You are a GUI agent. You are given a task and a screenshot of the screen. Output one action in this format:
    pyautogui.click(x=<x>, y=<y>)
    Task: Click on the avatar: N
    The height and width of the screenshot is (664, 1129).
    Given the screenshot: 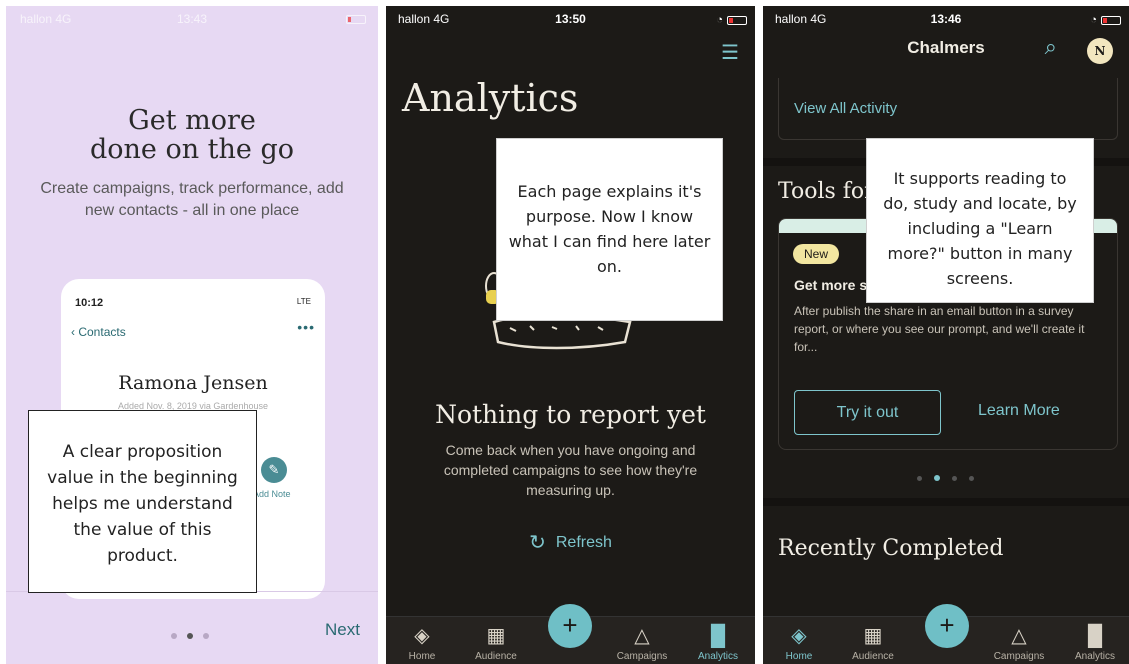 What is the action you would take?
    pyautogui.click(x=1100, y=51)
    